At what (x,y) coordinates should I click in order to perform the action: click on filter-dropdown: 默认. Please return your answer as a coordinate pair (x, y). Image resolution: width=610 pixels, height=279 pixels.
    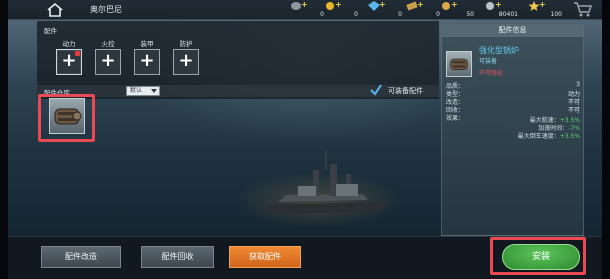
    Looking at the image, I should click on (143, 91).